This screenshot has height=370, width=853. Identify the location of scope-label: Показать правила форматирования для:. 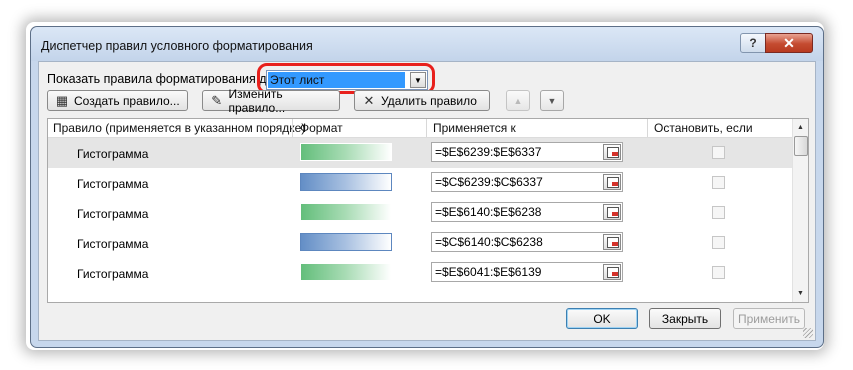
(166, 79).